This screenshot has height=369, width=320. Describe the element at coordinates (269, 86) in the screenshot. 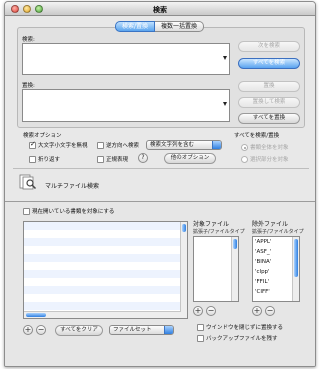

I see `replace-button: 置換` at that location.